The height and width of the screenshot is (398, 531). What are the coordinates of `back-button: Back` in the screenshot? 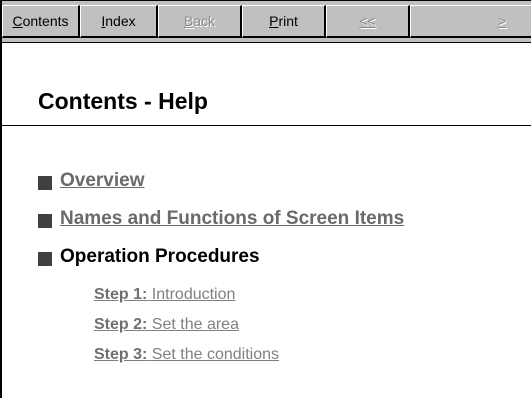 It's located at (200, 21).